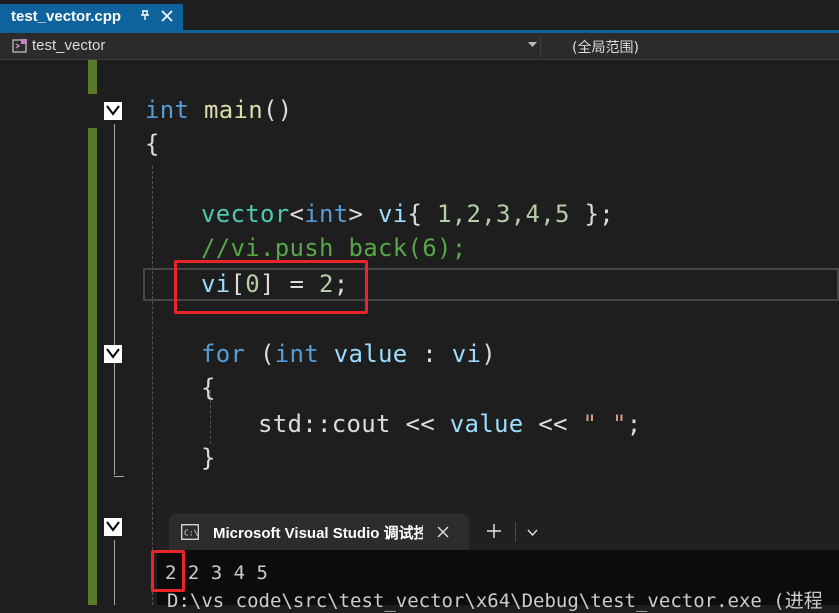 The image size is (839, 613). I want to click on code-line: vector<int> vi{ 1,2,3,4,5 };, so click(407, 214).